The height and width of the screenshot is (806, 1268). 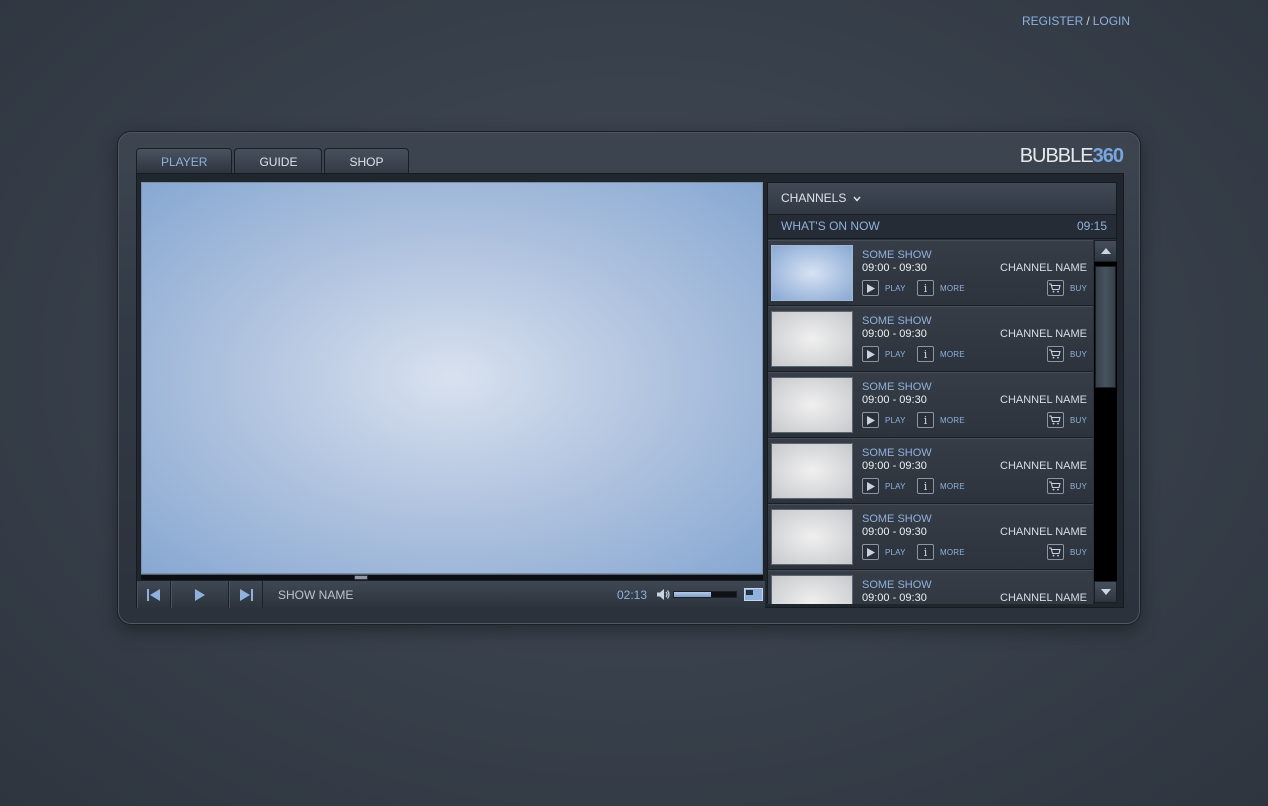 I want to click on auth-links: REGISTER / LOGIN, so click(x=1076, y=21).